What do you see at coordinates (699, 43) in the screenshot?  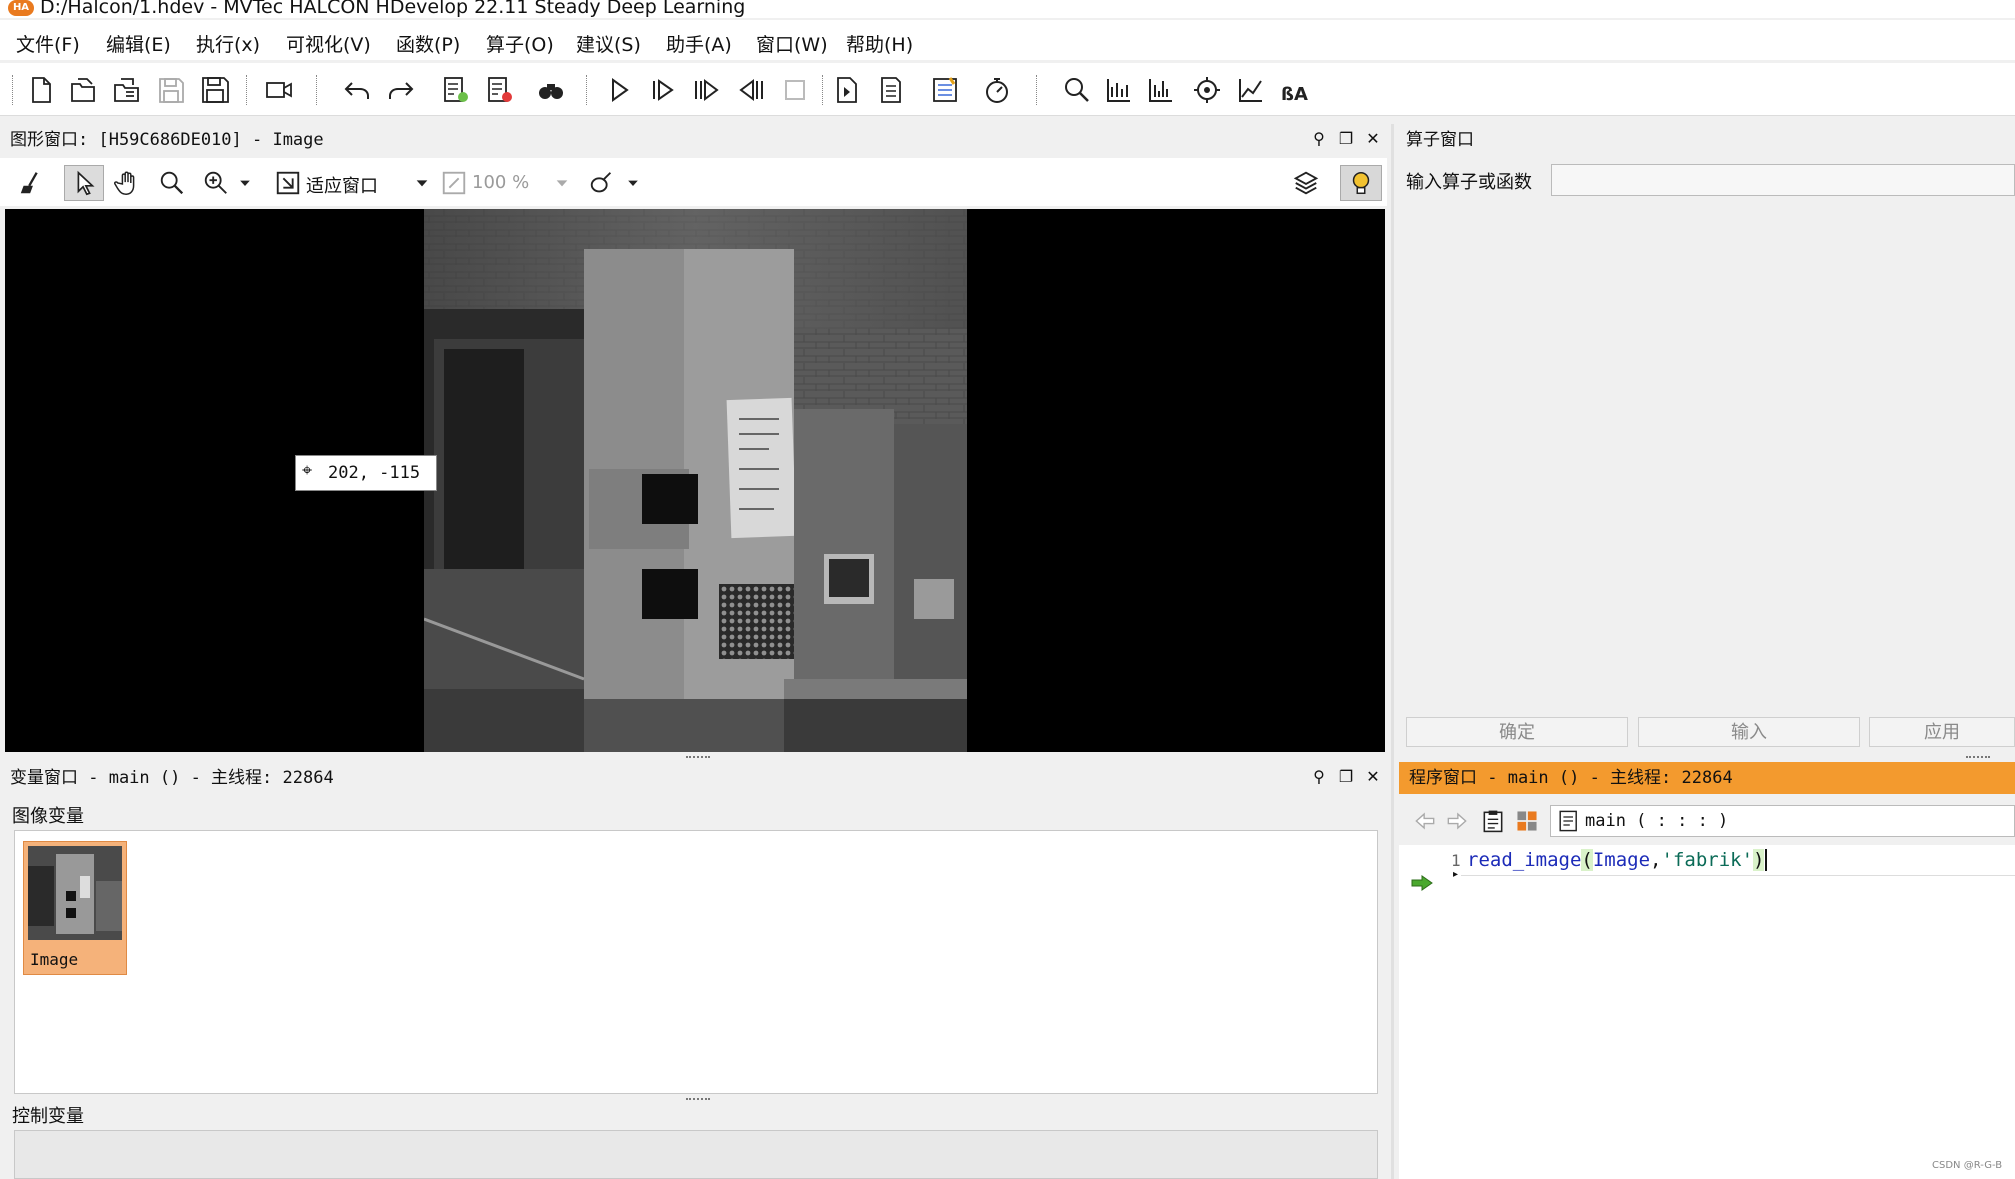 I see `menu-assistants: 助手(A)` at bounding box center [699, 43].